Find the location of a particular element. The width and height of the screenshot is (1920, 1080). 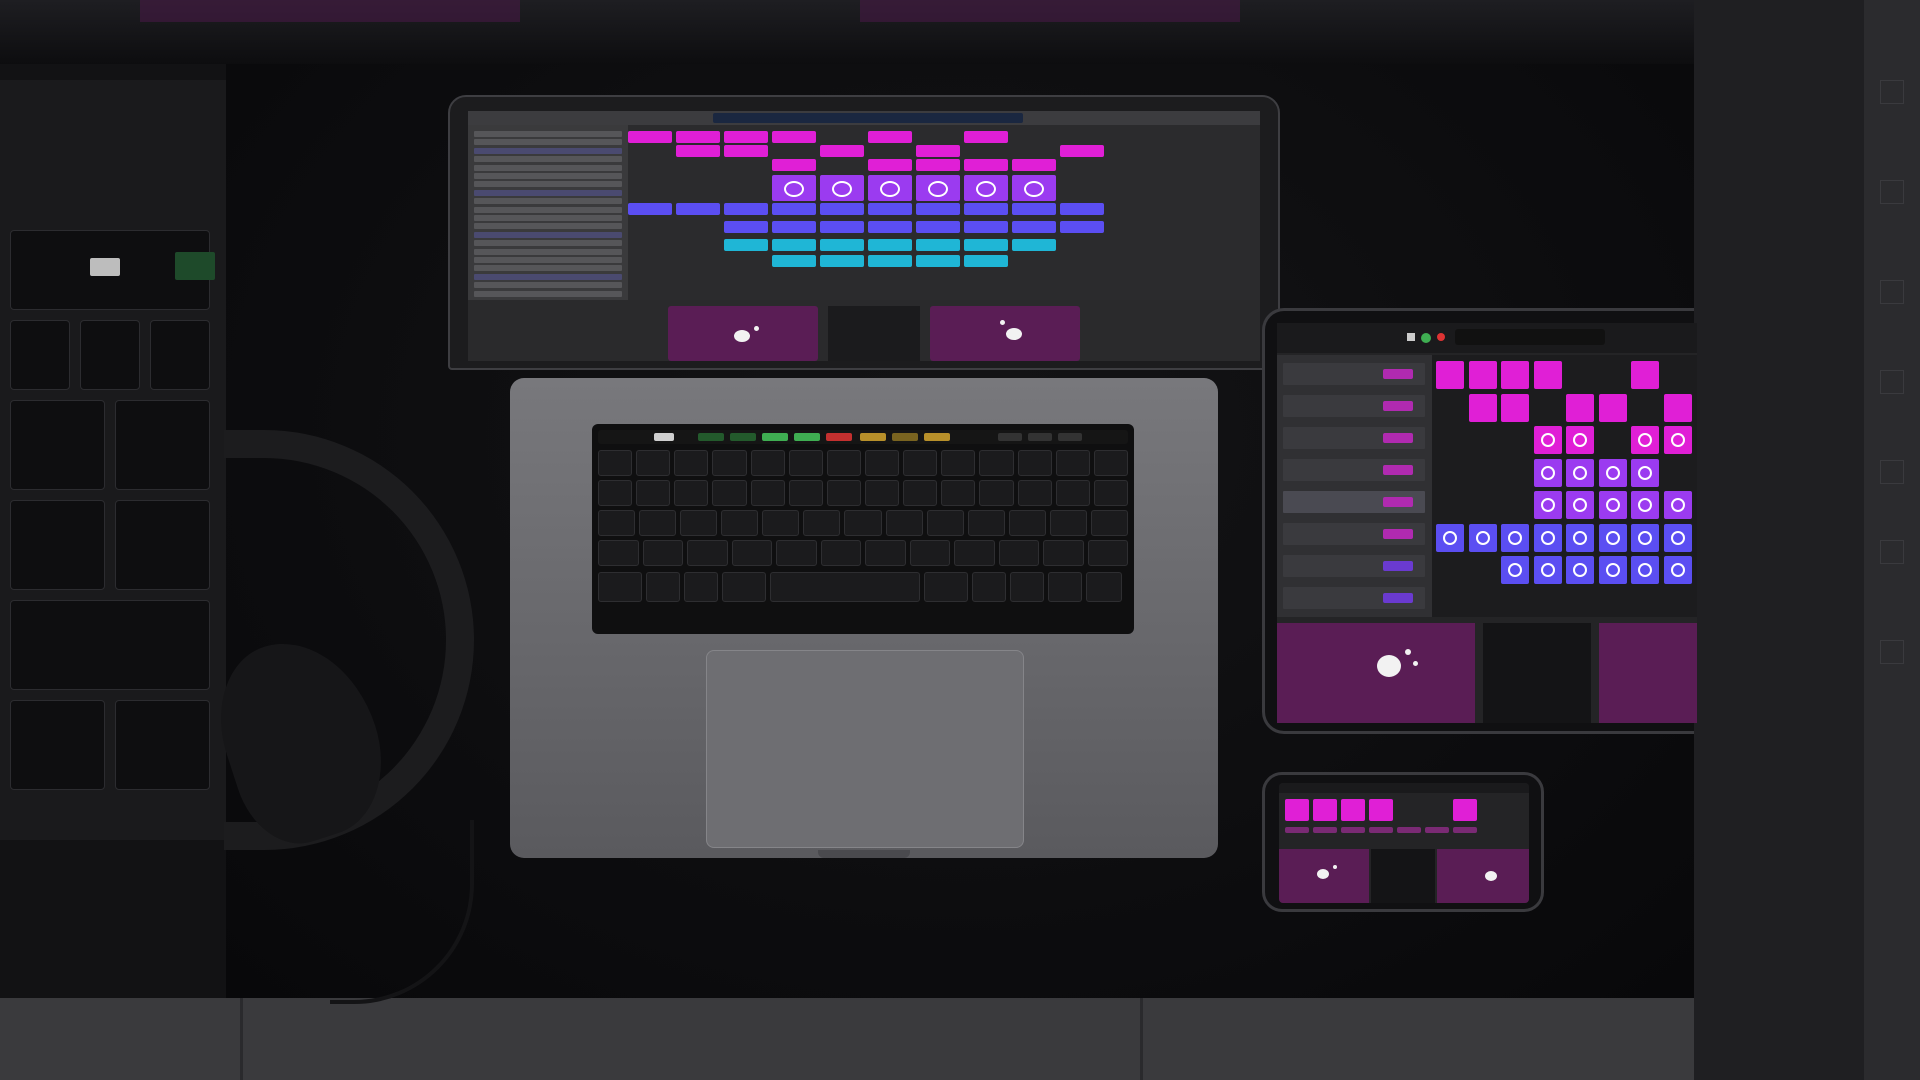

daw-toolbar is located at coordinates (864, 118).